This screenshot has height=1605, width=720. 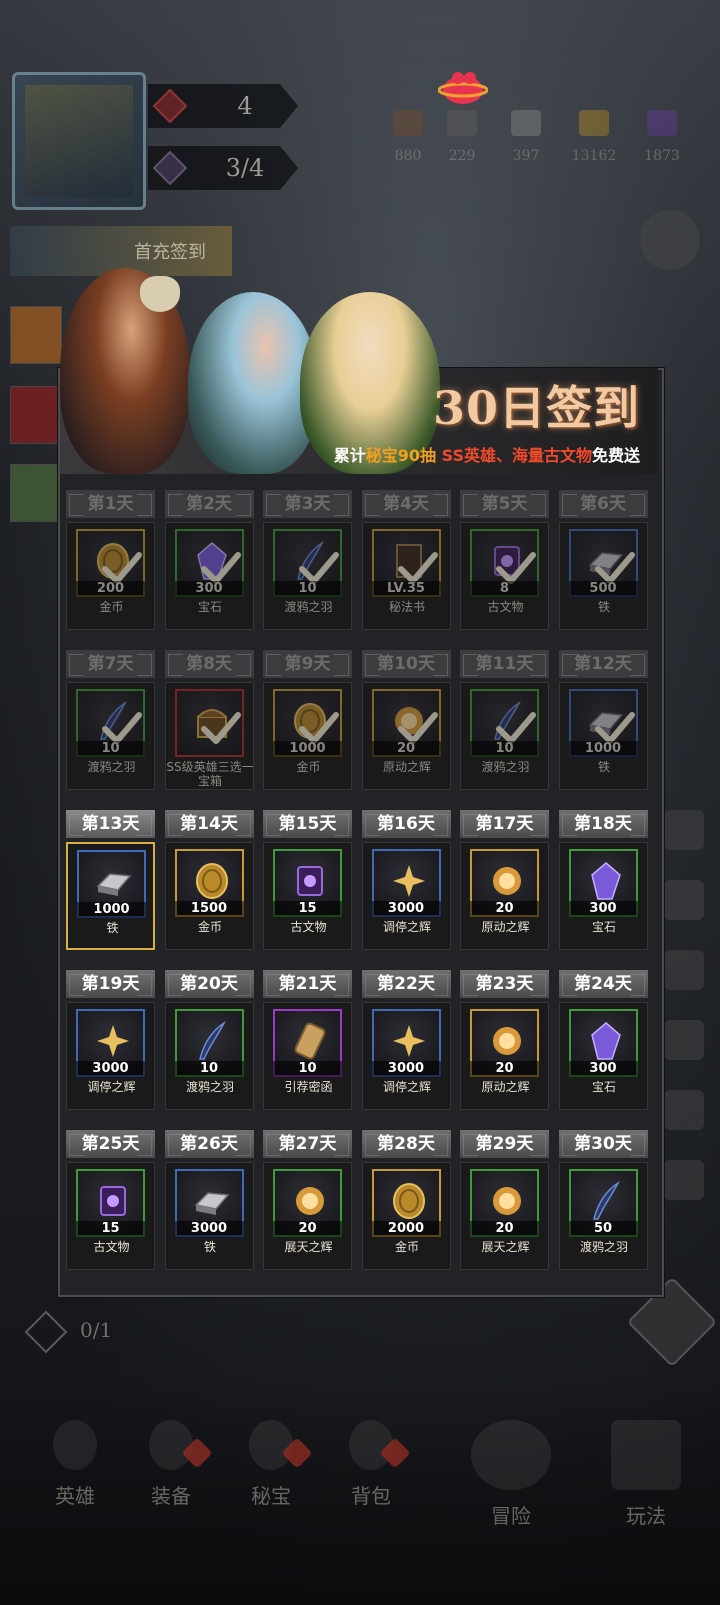 I want to click on day-label: 第28天, so click(x=406, y=1144).